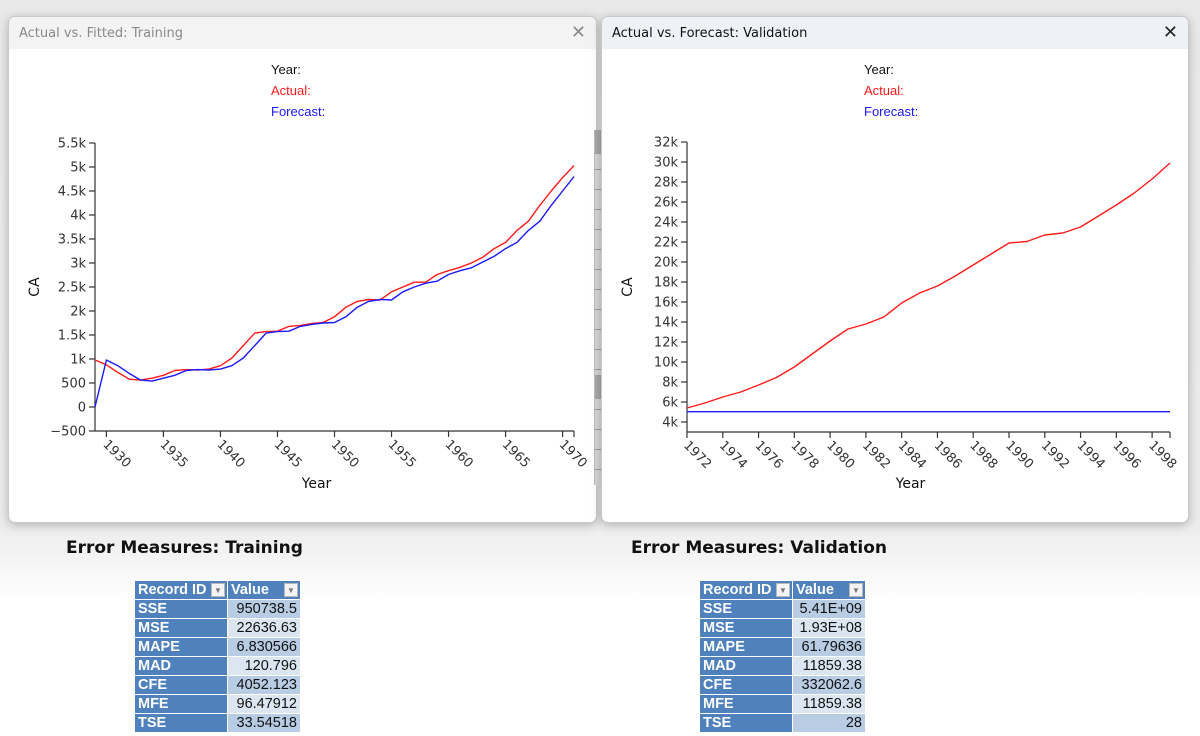 Image resolution: width=1200 pixels, height=736 pixels. Describe the element at coordinates (666, 343) in the screenshot. I see `y-tick-label: 12k` at that location.